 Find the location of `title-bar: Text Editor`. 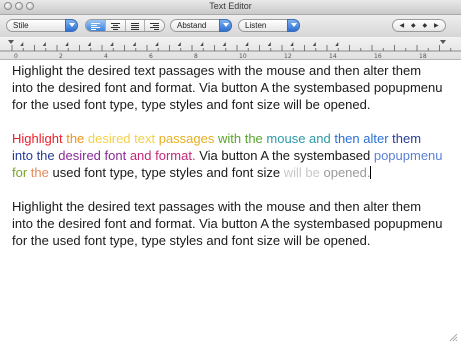

title-bar: Text Editor is located at coordinates (230, 7).